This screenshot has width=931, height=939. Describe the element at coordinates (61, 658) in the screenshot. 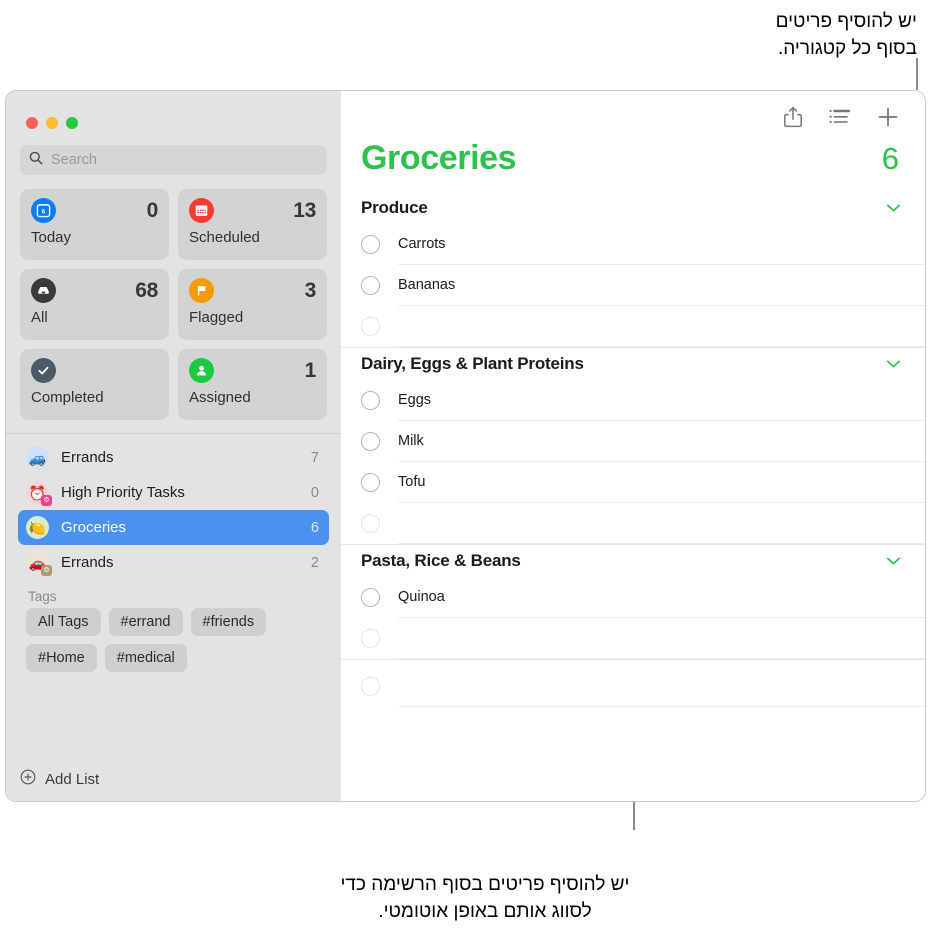

I see `tag-home: #Home` at that location.